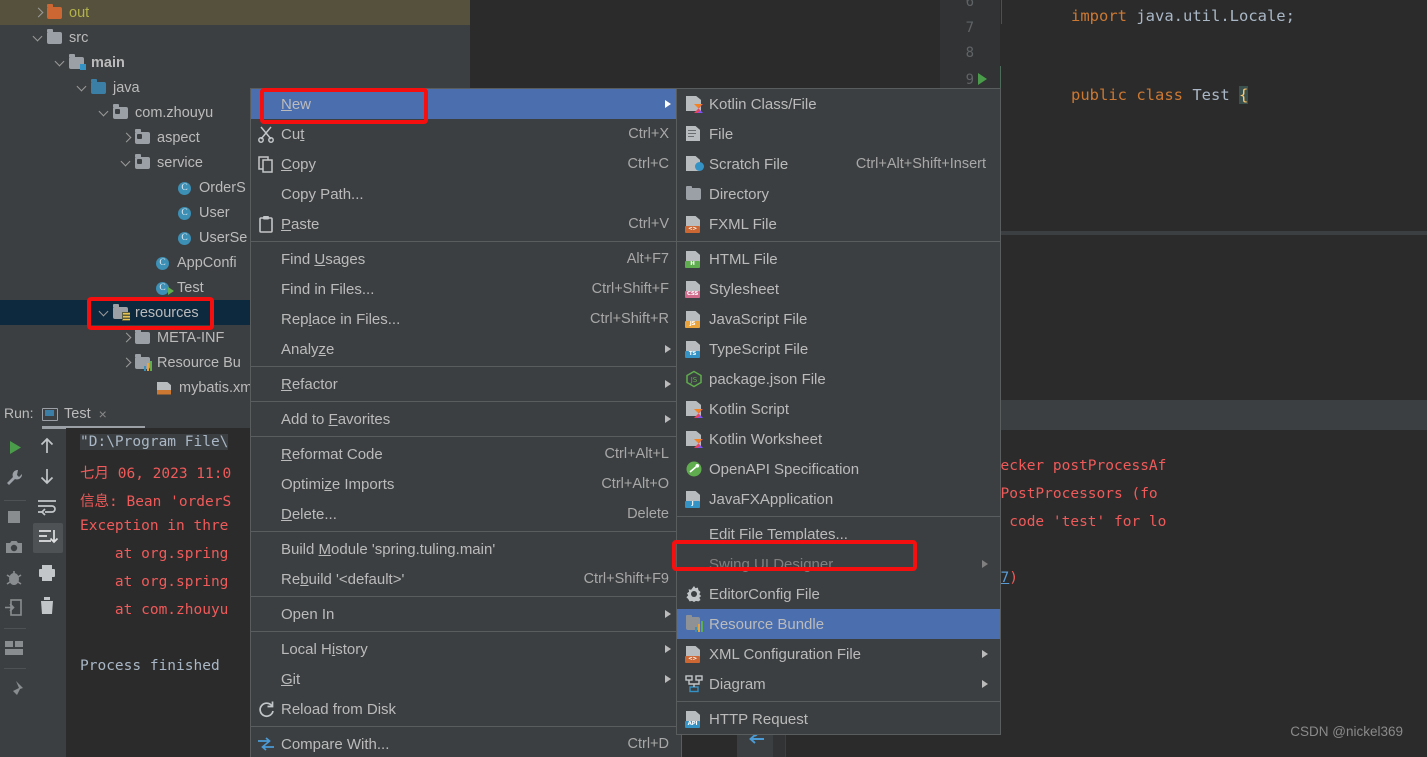 This screenshot has width=1427, height=757. Describe the element at coordinates (14, 547) in the screenshot. I see `camera-icon` at that location.